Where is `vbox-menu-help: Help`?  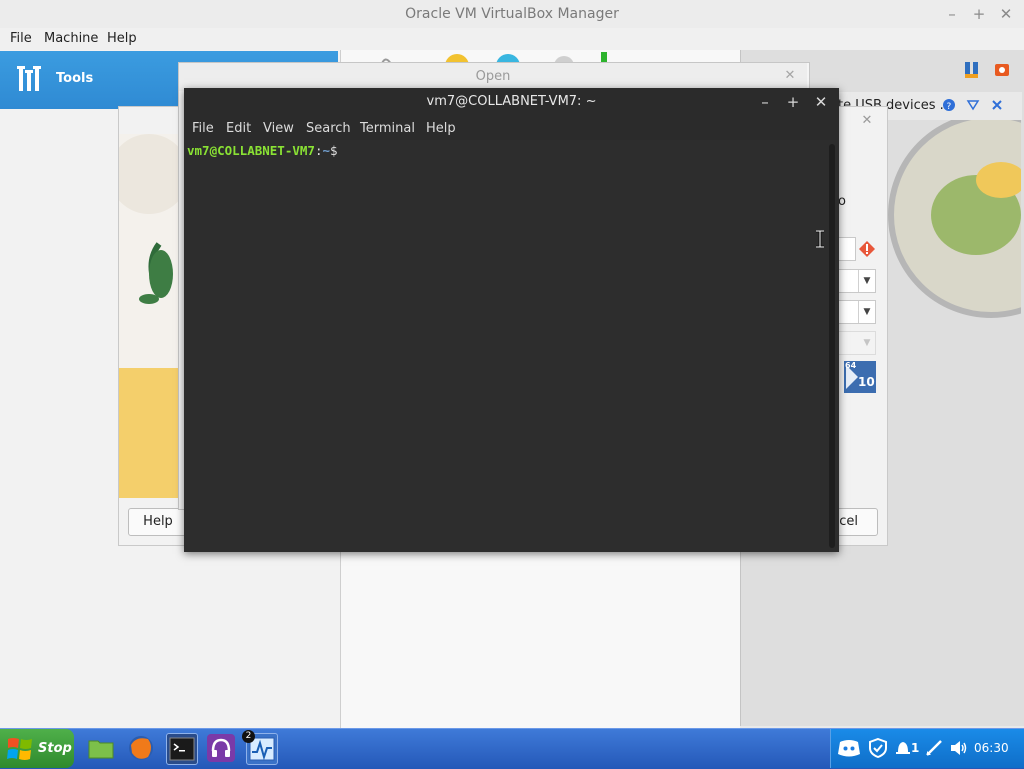 vbox-menu-help: Help is located at coordinates (122, 38).